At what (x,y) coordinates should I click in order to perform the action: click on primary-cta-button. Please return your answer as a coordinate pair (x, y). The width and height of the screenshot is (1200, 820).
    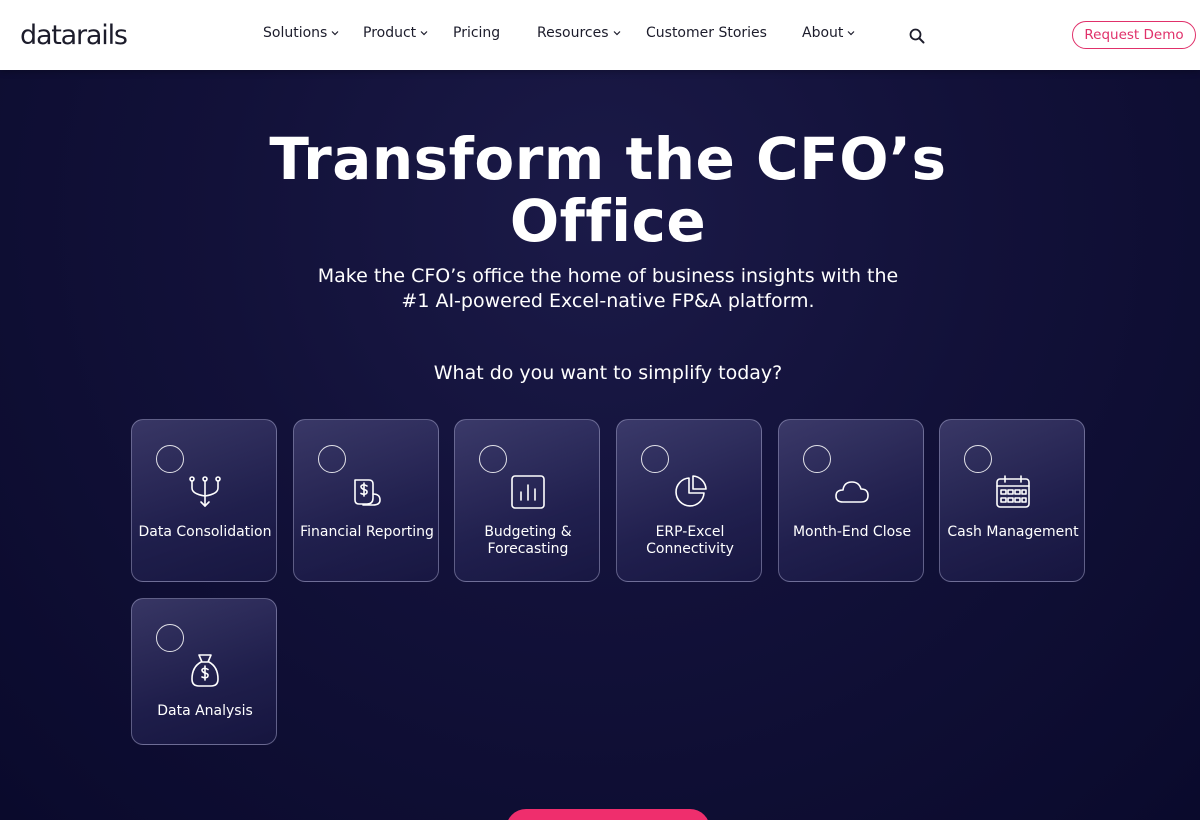
    Looking at the image, I should click on (608, 814).